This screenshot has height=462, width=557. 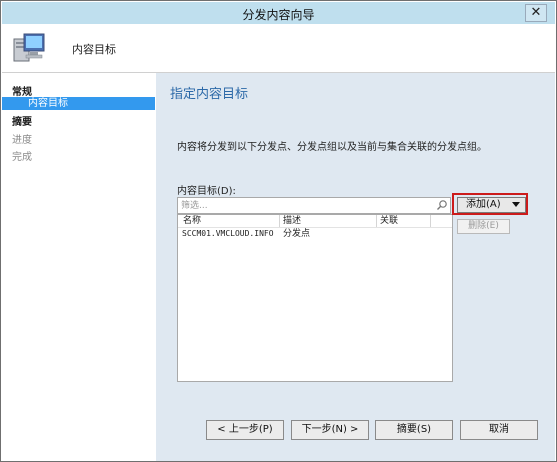 I want to click on add-button: 添加(A), so click(x=491, y=205).